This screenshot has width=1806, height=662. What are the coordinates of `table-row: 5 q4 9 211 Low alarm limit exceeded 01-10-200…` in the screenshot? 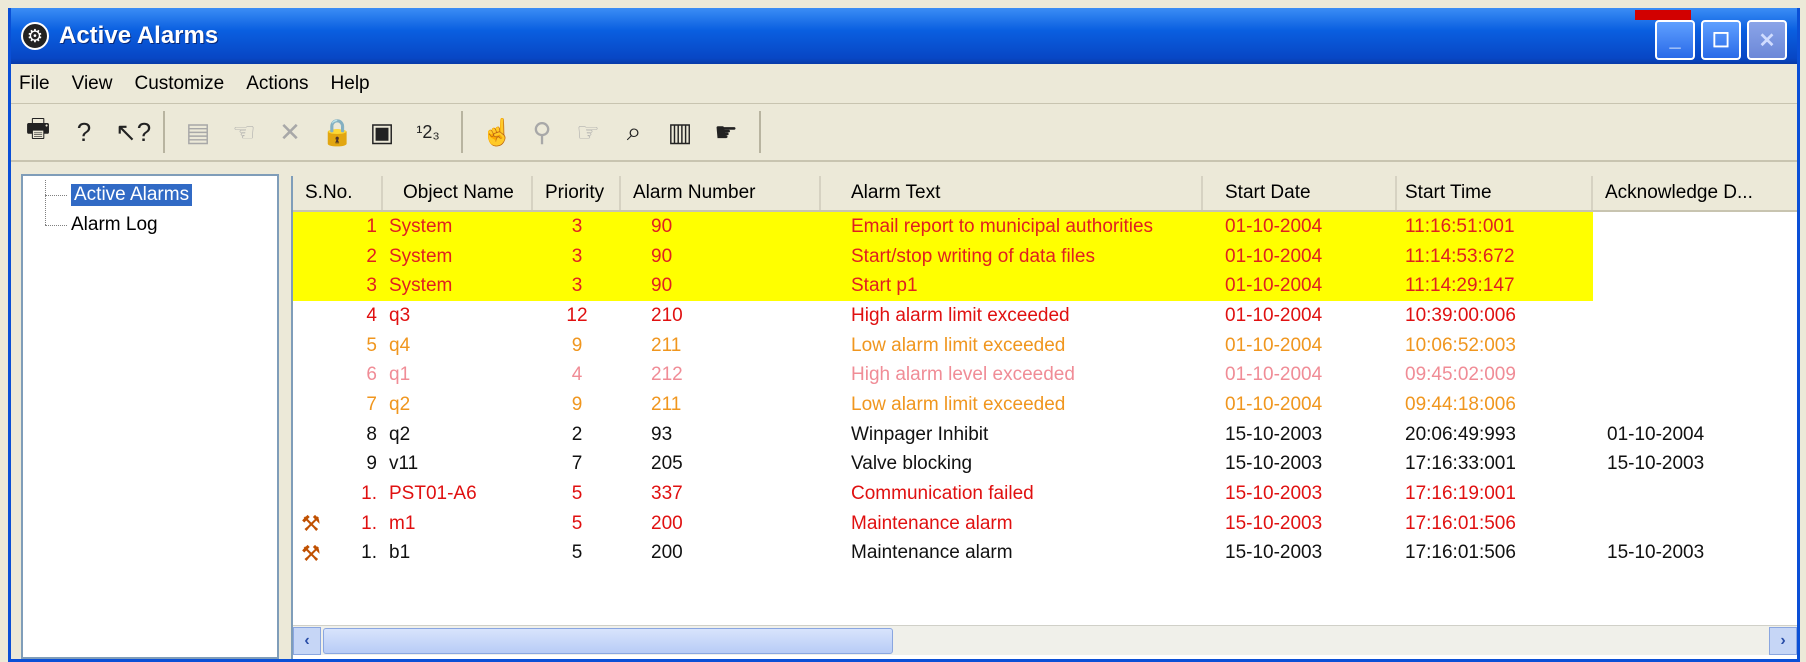 It's located at (1045, 346).